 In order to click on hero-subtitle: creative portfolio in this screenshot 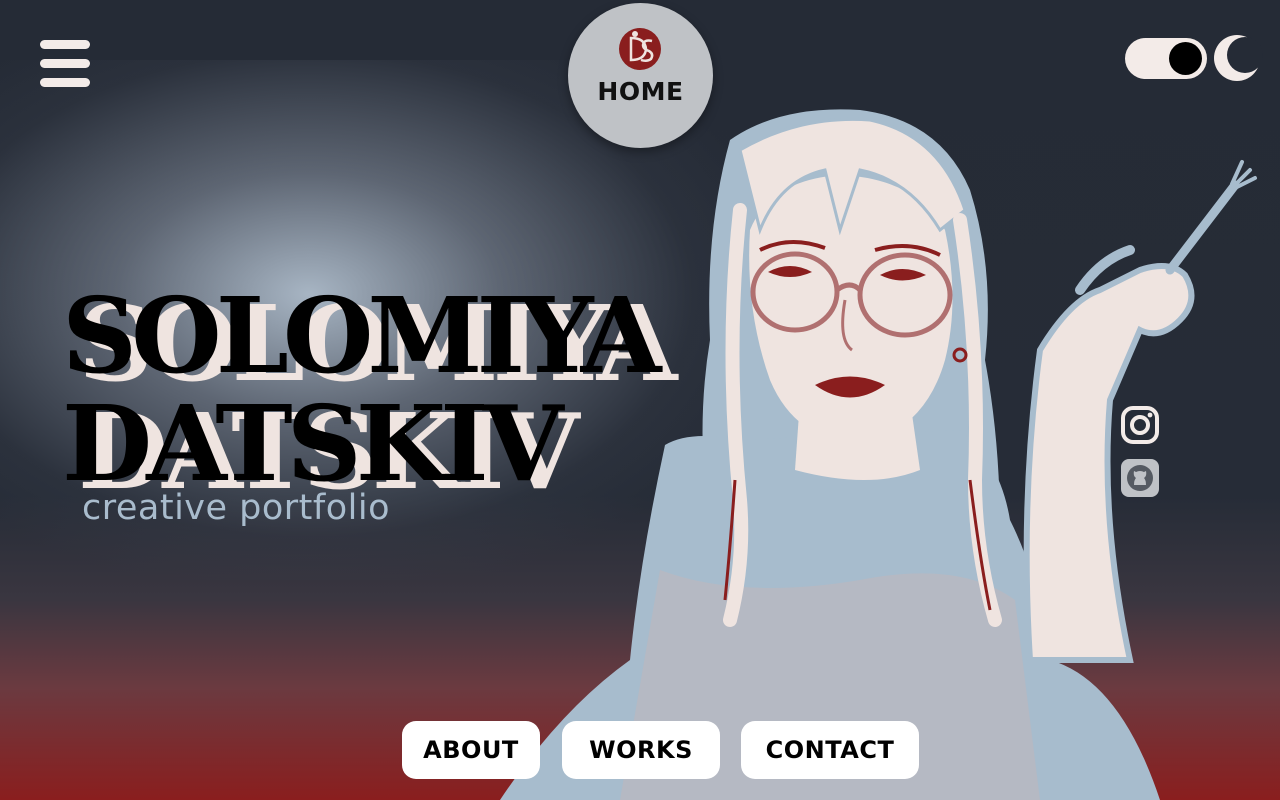, I will do `click(236, 508)`.